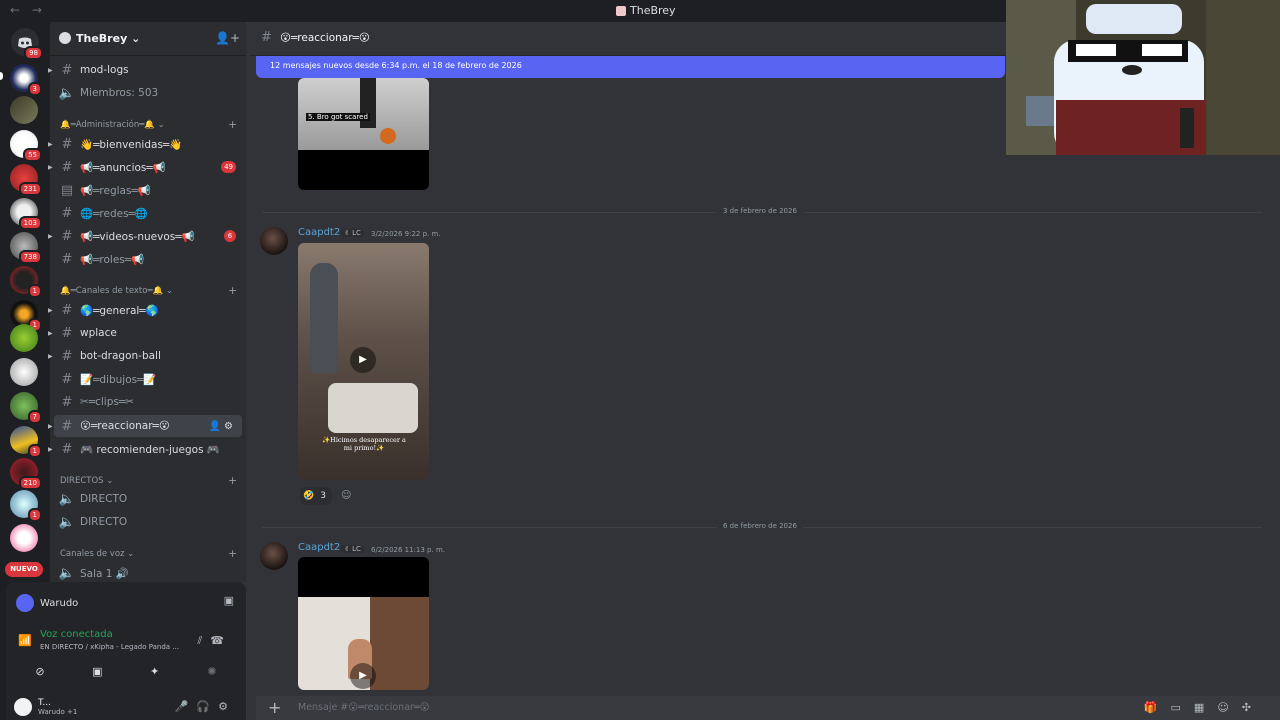 The width and height of the screenshot is (1280, 720). Describe the element at coordinates (653, 10) in the screenshot. I see `window-title-text: TheBrey` at that location.